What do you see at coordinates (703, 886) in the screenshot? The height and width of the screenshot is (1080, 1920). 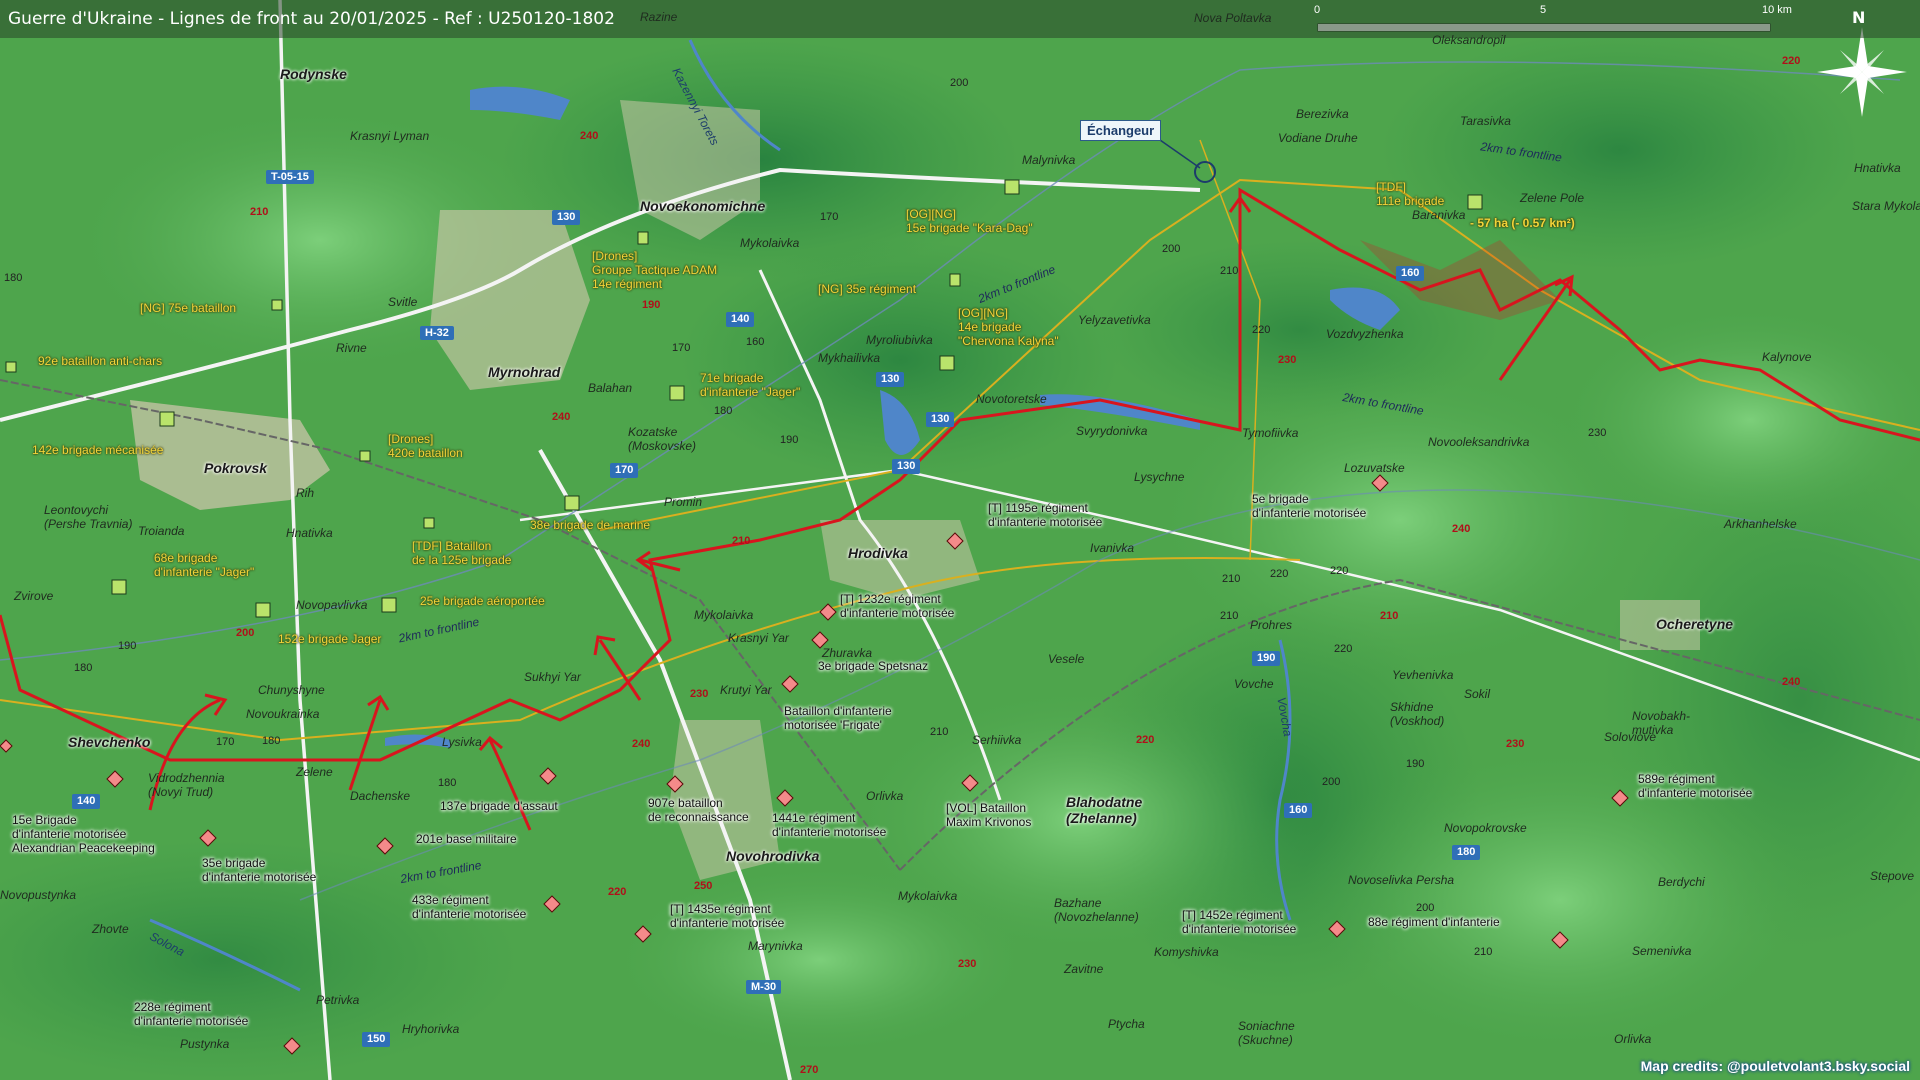 I see `elevation-label-red: 250` at bounding box center [703, 886].